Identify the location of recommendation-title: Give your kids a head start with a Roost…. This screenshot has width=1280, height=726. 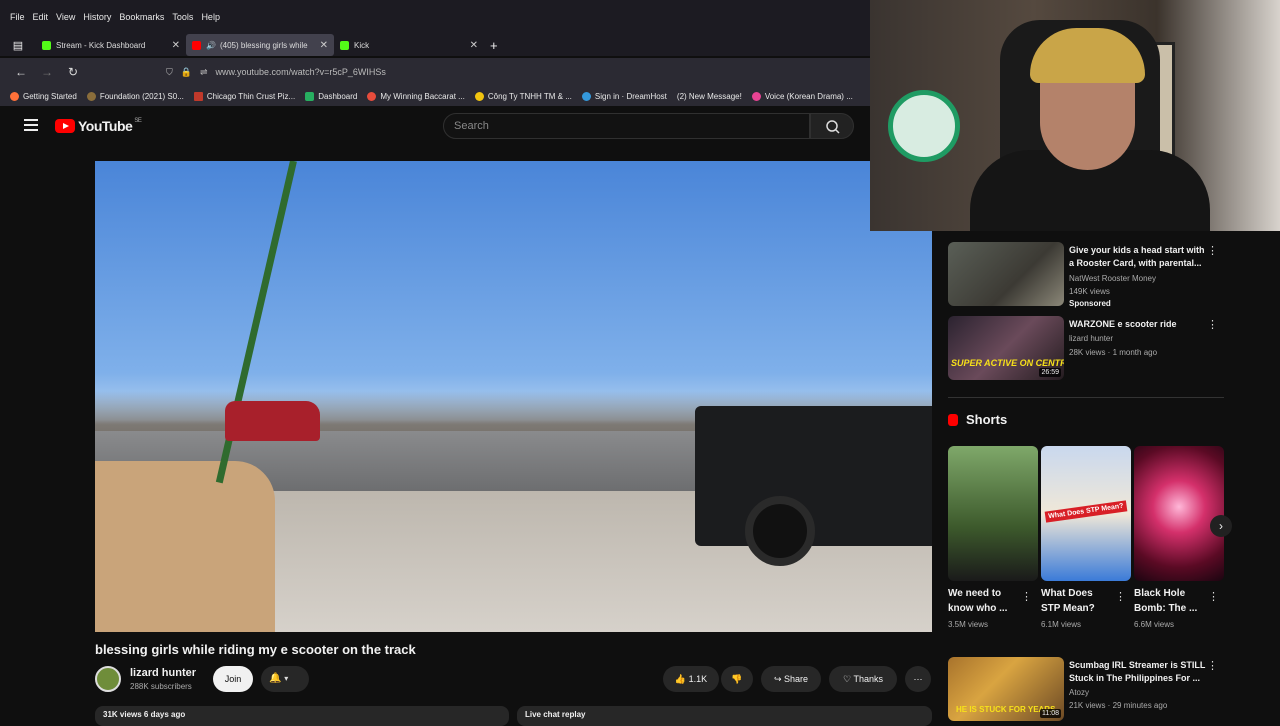
(1139, 257).